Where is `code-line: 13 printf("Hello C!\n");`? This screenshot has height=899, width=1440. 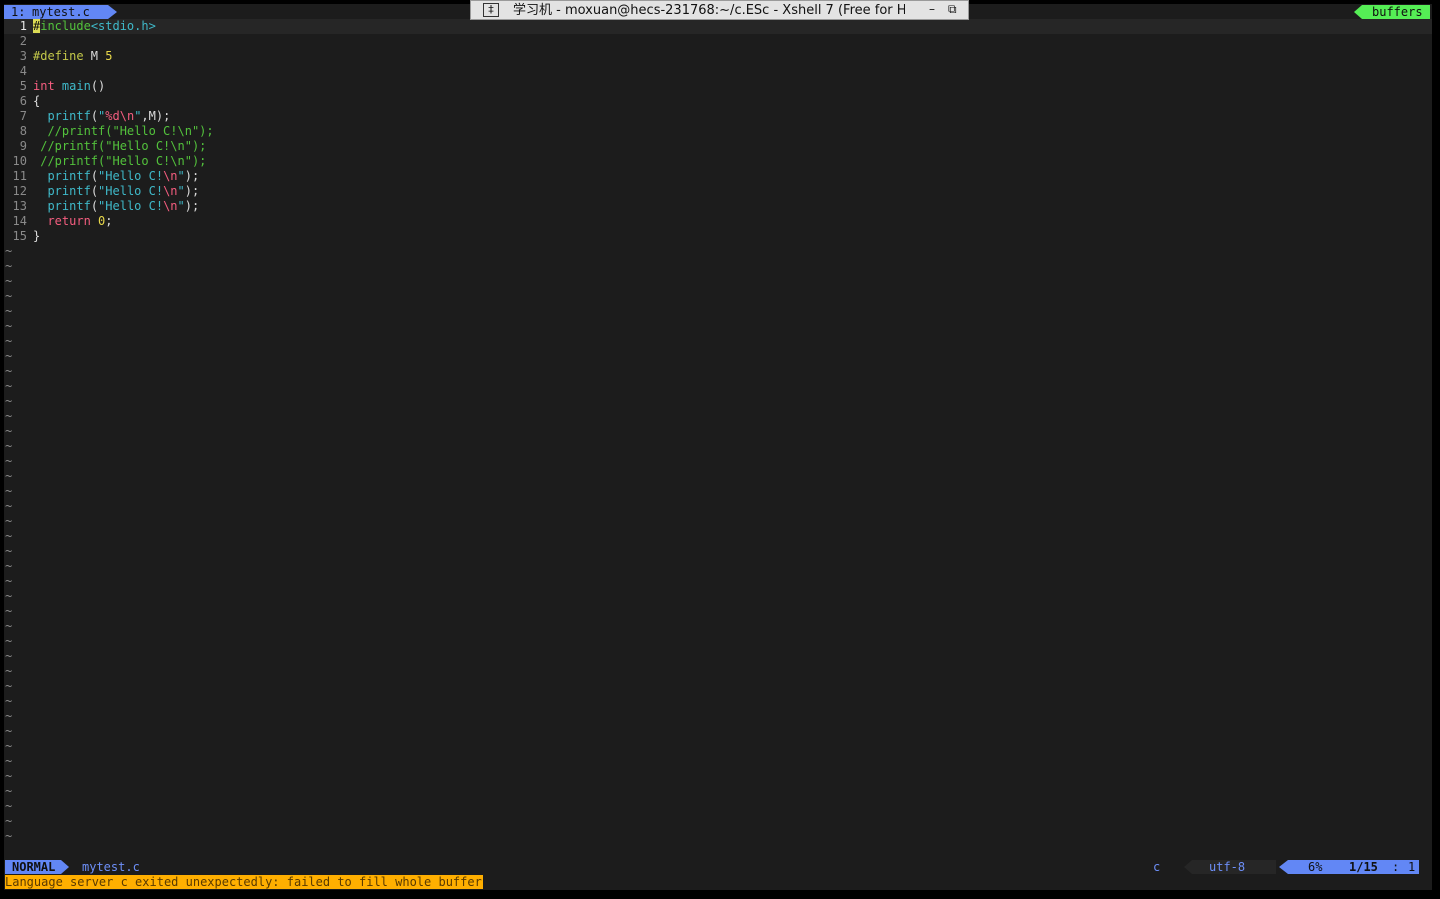 code-line: 13 printf("Hello C!\n"); is located at coordinates (718, 206).